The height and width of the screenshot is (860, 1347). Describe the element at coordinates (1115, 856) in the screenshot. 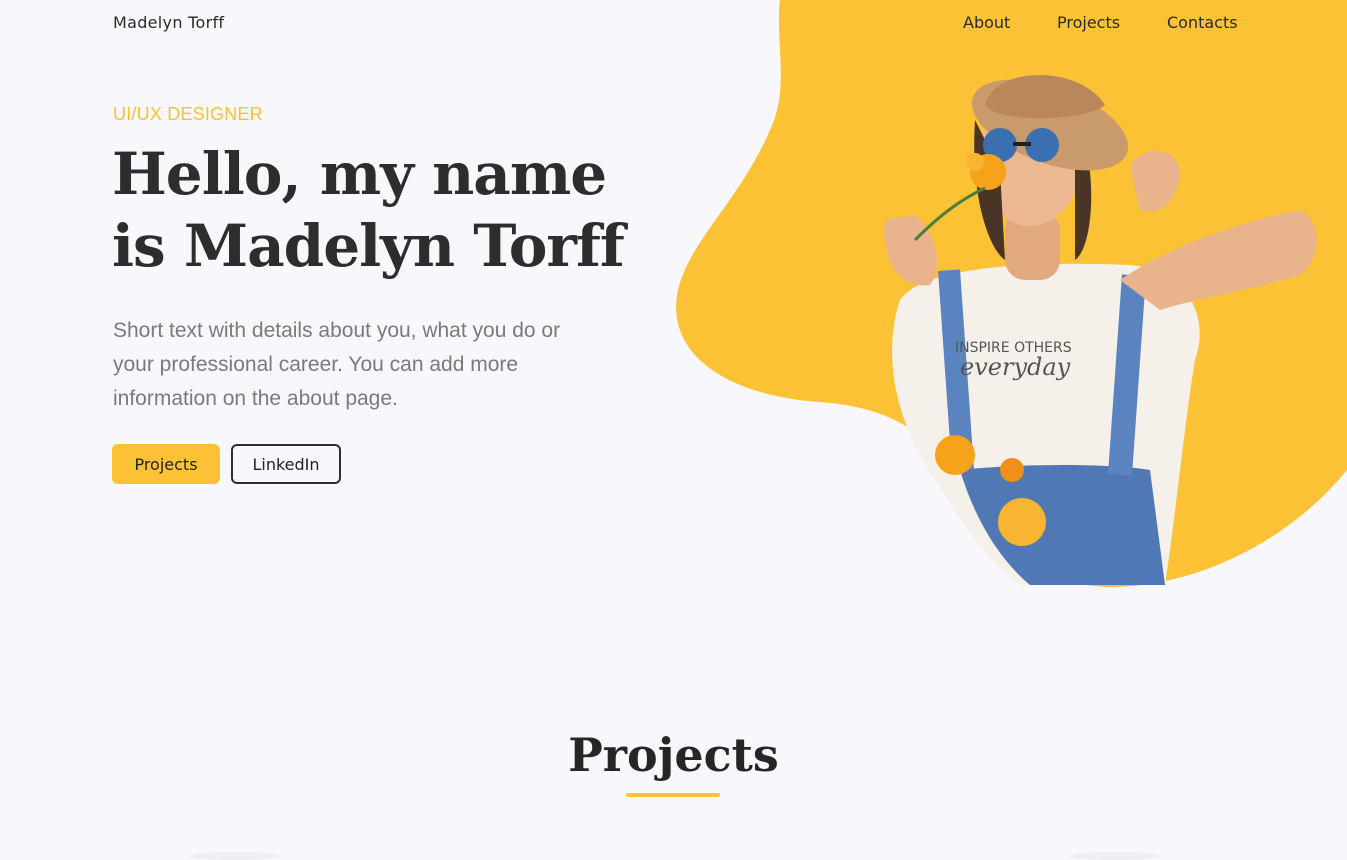

I see `project-card-shadow-right` at that location.